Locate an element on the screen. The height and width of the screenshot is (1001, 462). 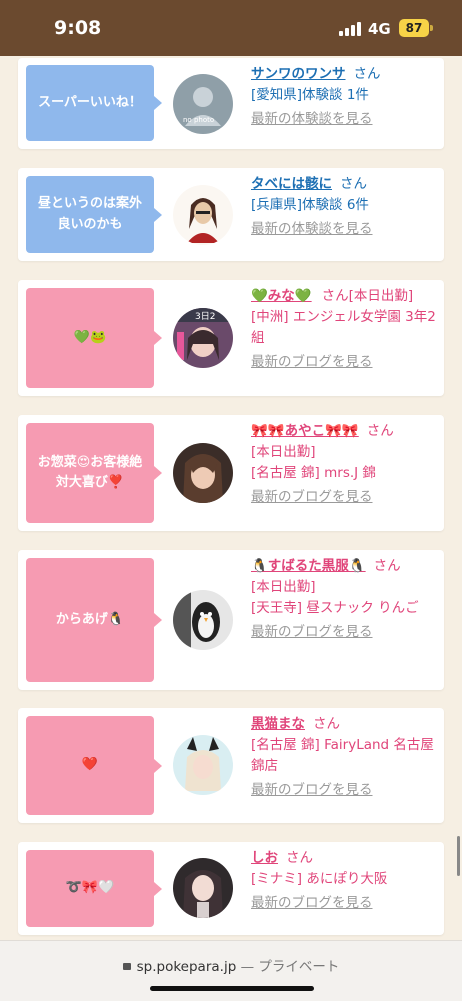
list-item: ➰🎀🤍 しお さん [ミナミ] あにぽり大阪 最新のブログを見る is located at coordinates (231, 888).